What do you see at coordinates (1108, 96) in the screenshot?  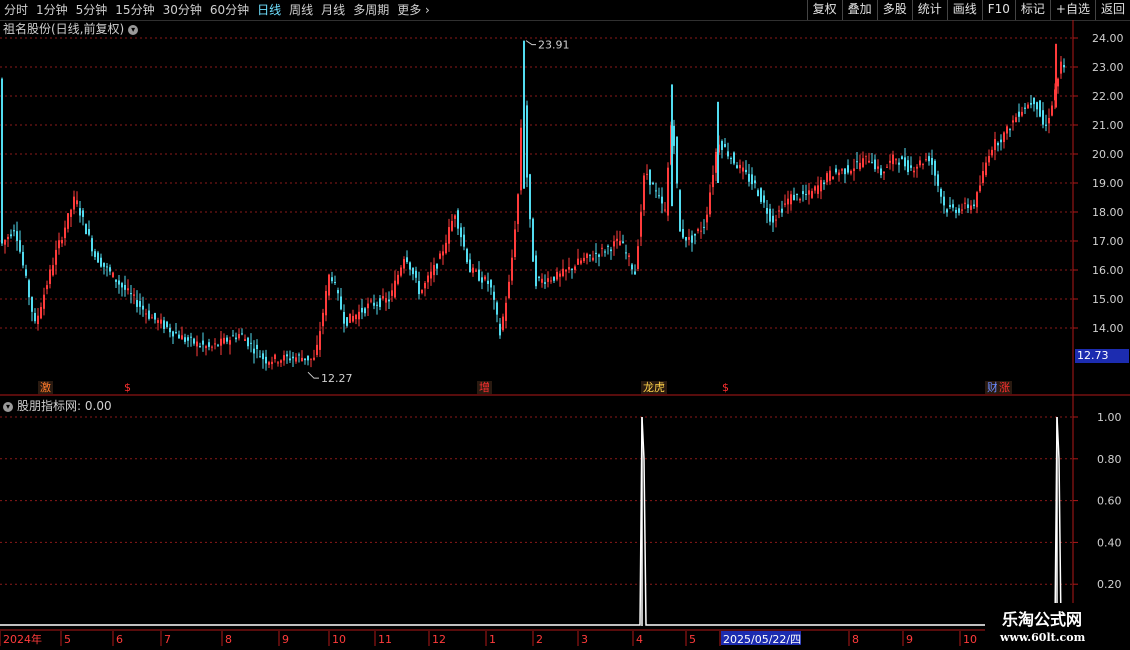 I see `price-axis-label: 22.00` at bounding box center [1108, 96].